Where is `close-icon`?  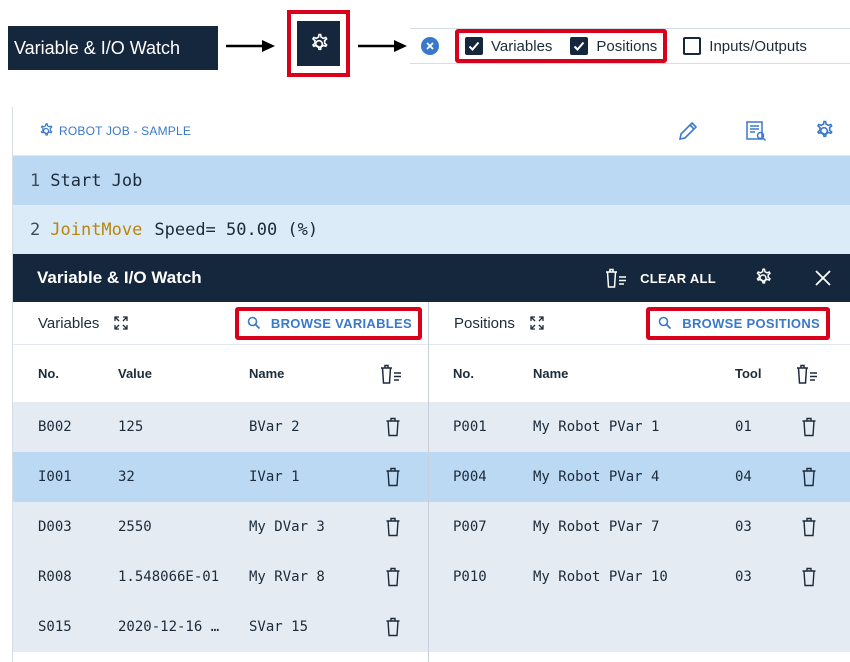
close-icon is located at coordinates (823, 278).